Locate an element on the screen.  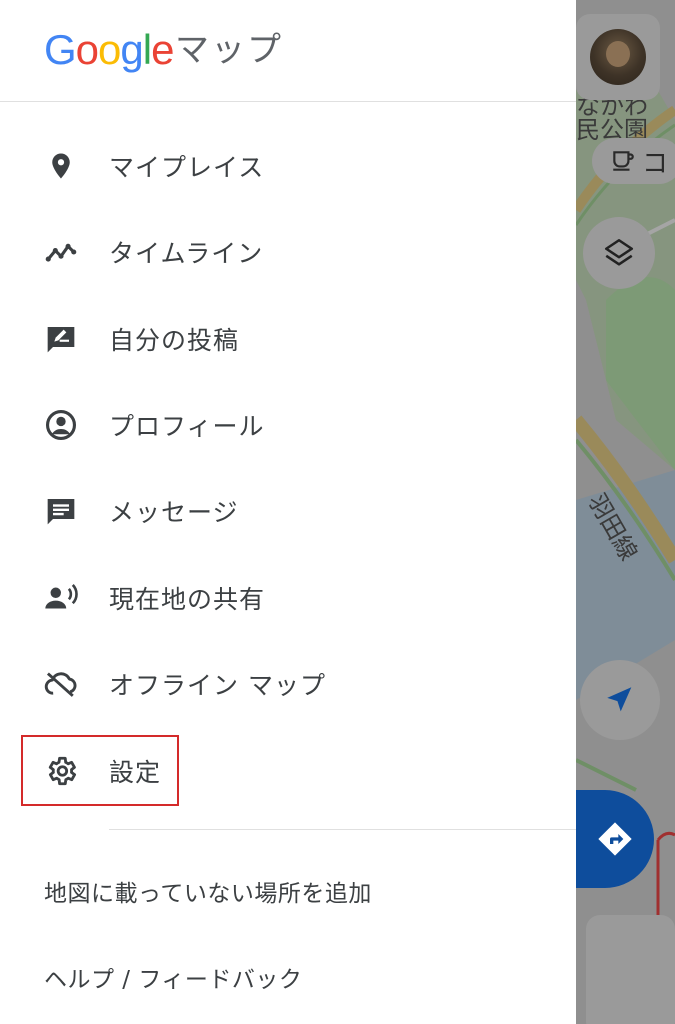
explore-sheet is located at coordinates (630, 969).